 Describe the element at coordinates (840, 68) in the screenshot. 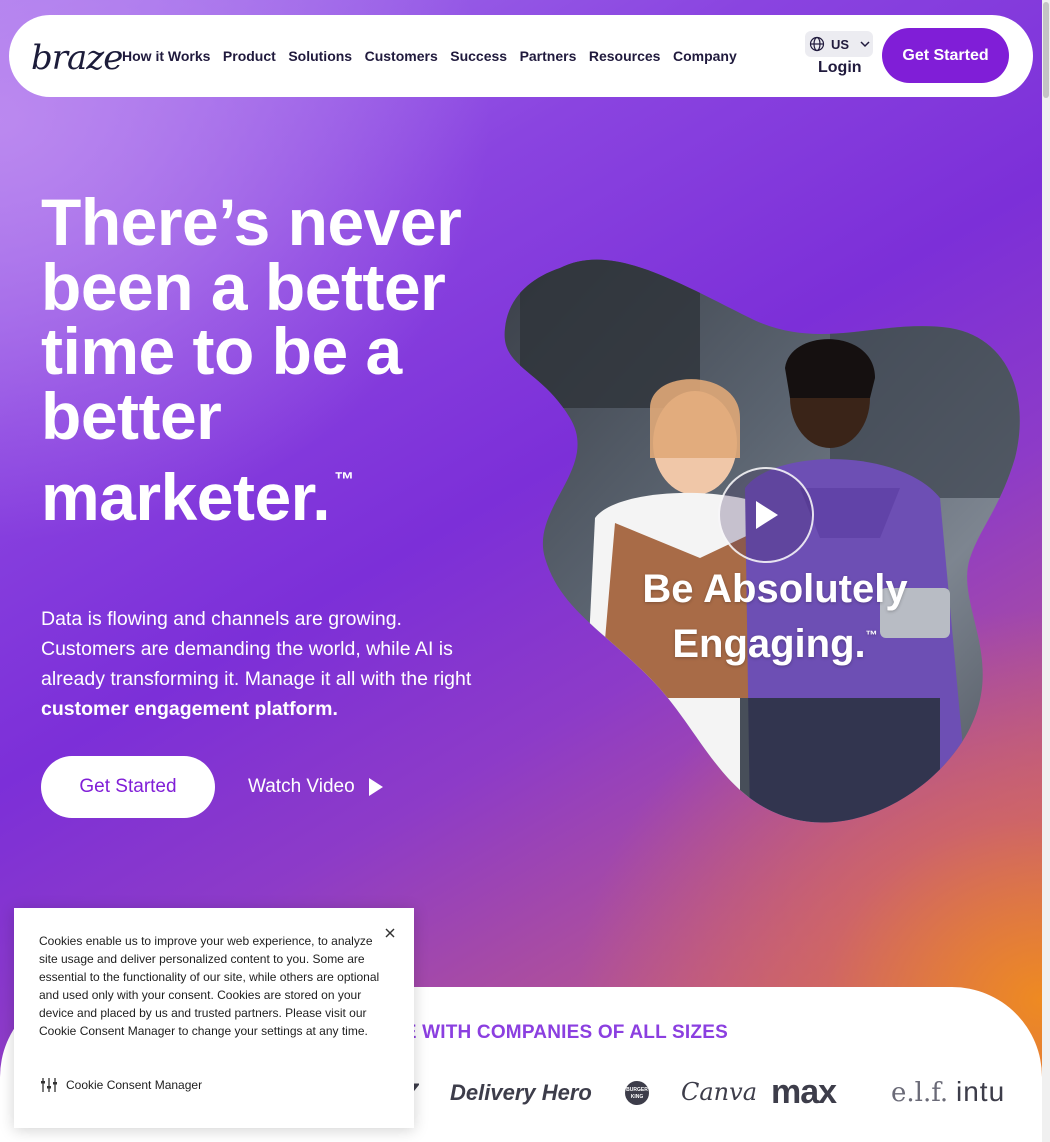

I see `login-link: Login` at that location.